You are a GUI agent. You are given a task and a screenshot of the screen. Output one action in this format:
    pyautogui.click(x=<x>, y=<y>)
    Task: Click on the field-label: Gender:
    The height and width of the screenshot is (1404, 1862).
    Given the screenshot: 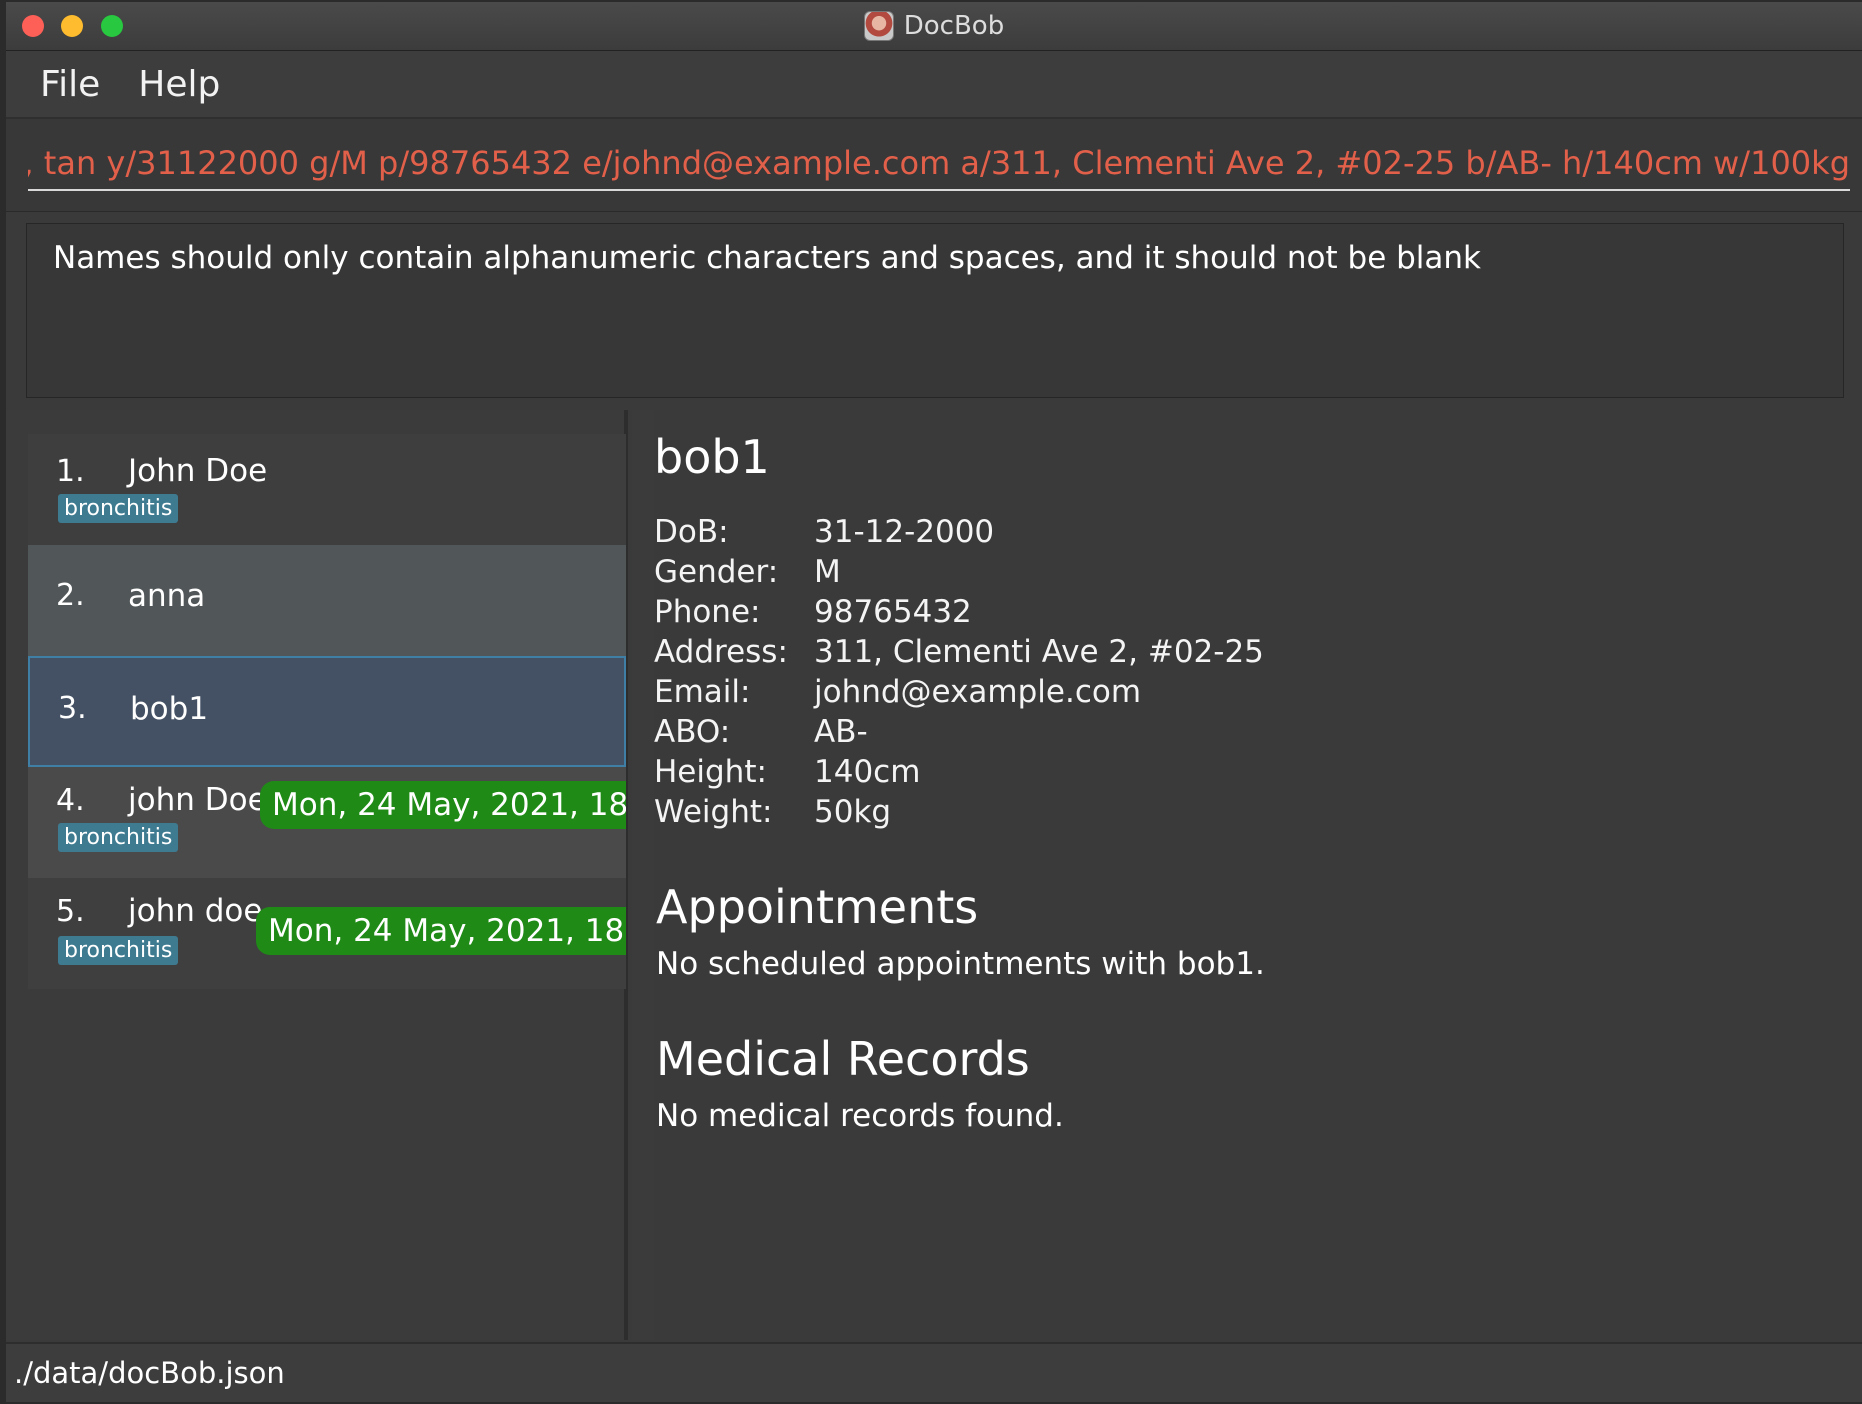 What is the action you would take?
    pyautogui.click(x=716, y=572)
    